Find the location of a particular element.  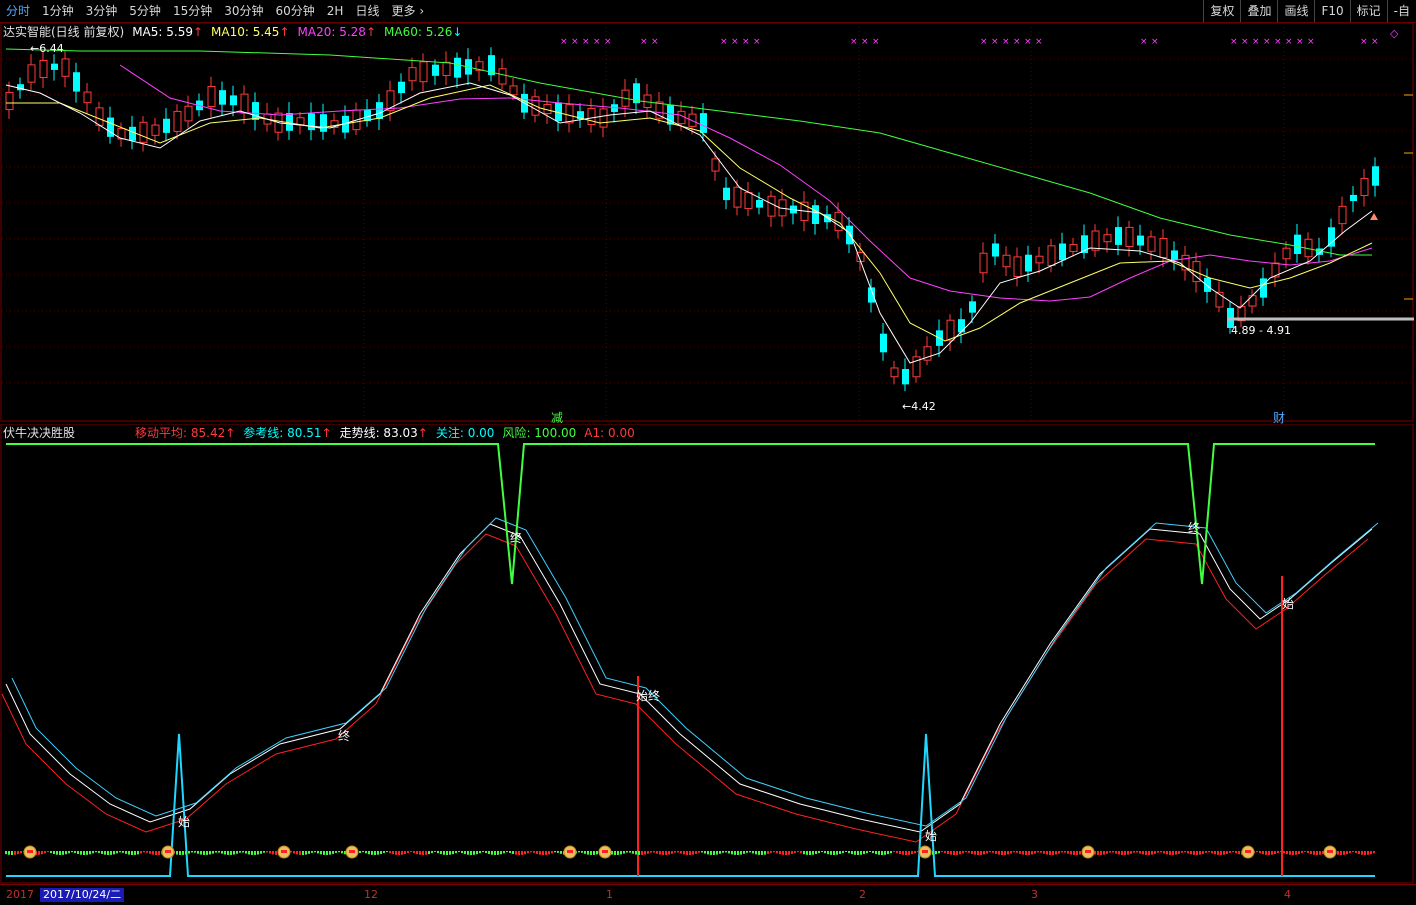

period-tab-60min: 60分钟 is located at coordinates (295, 11).